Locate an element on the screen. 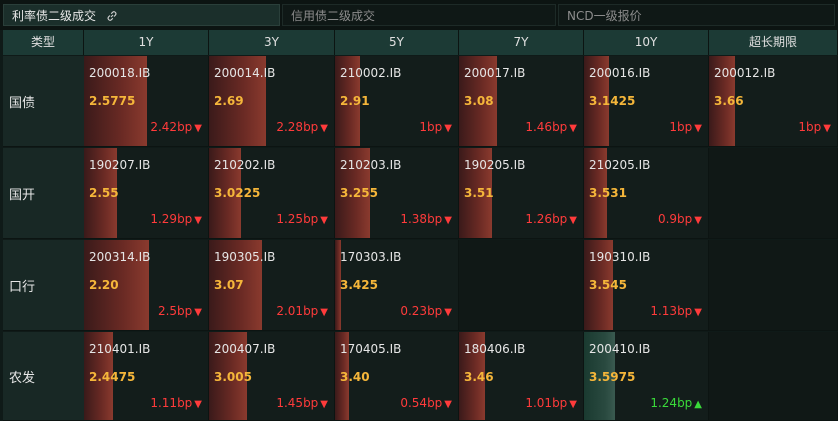 This screenshot has width=838, height=421. bond-cell: 200014.IB 2.69 2.28bp ▼ is located at coordinates (272, 101).